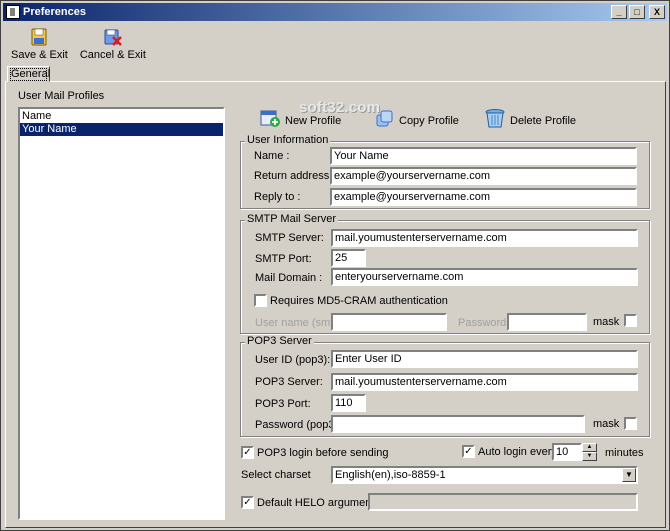 The width and height of the screenshot is (670, 531). I want to click on tab-general-label: General, so click(30, 74).